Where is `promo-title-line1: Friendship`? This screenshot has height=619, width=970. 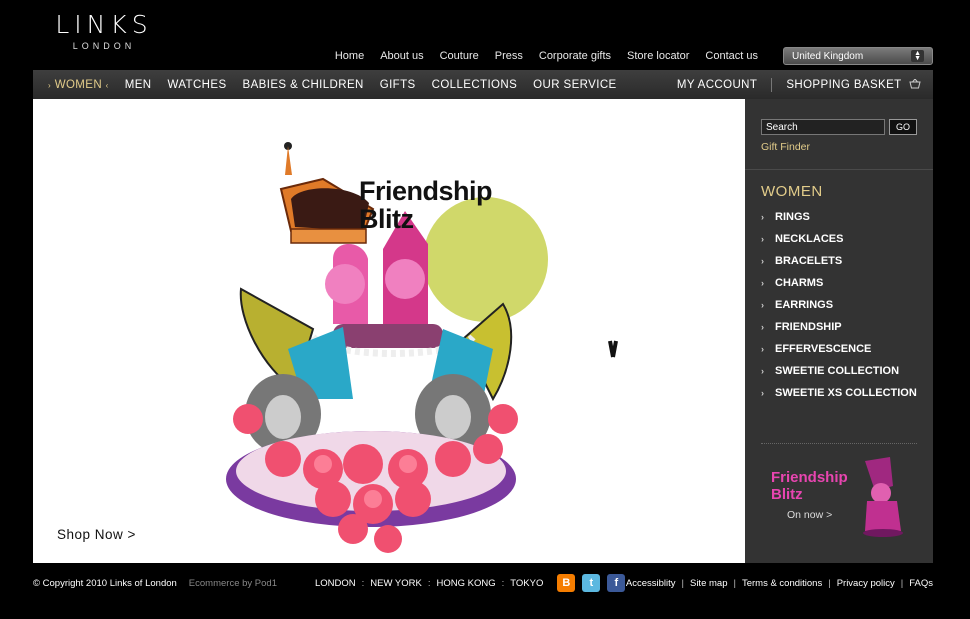 promo-title-line1: Friendship is located at coordinates (809, 477).